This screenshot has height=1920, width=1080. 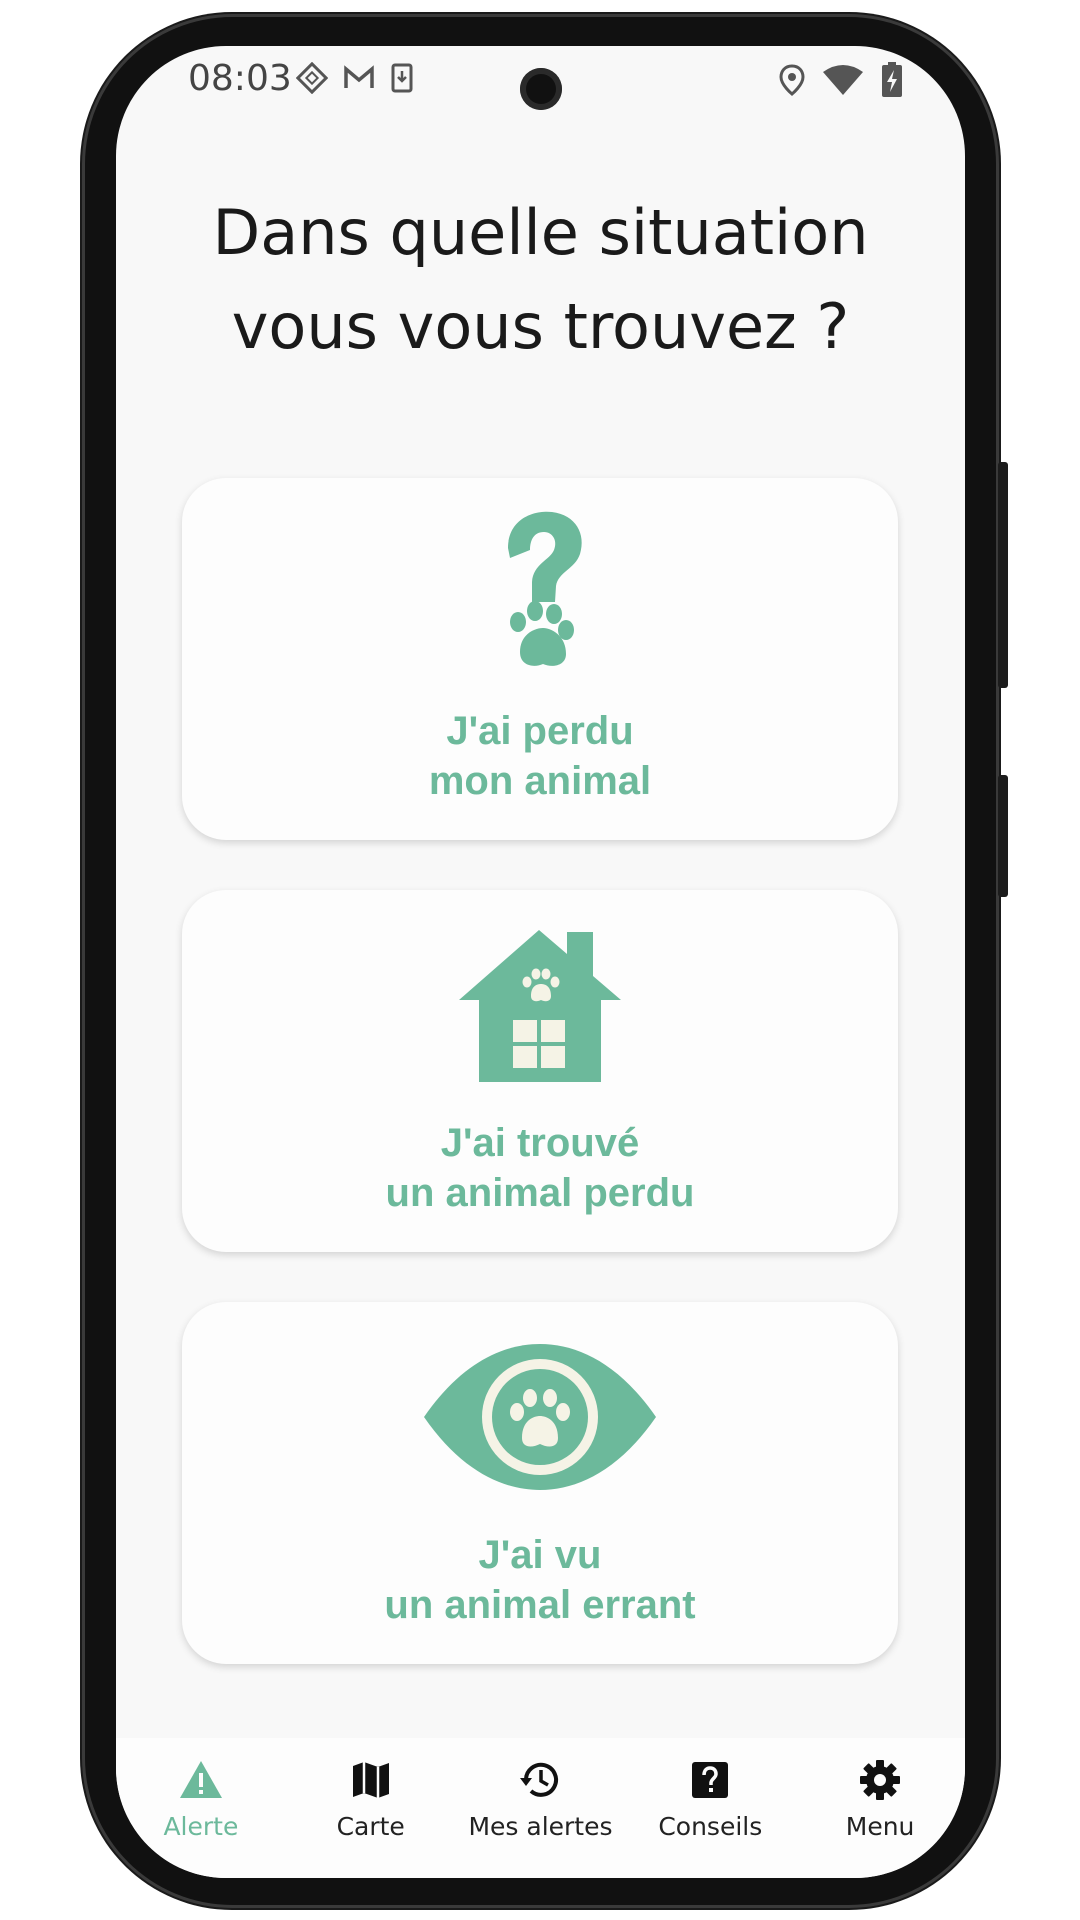 I want to click on option-lost-line-2: mon animal, so click(x=540, y=781).